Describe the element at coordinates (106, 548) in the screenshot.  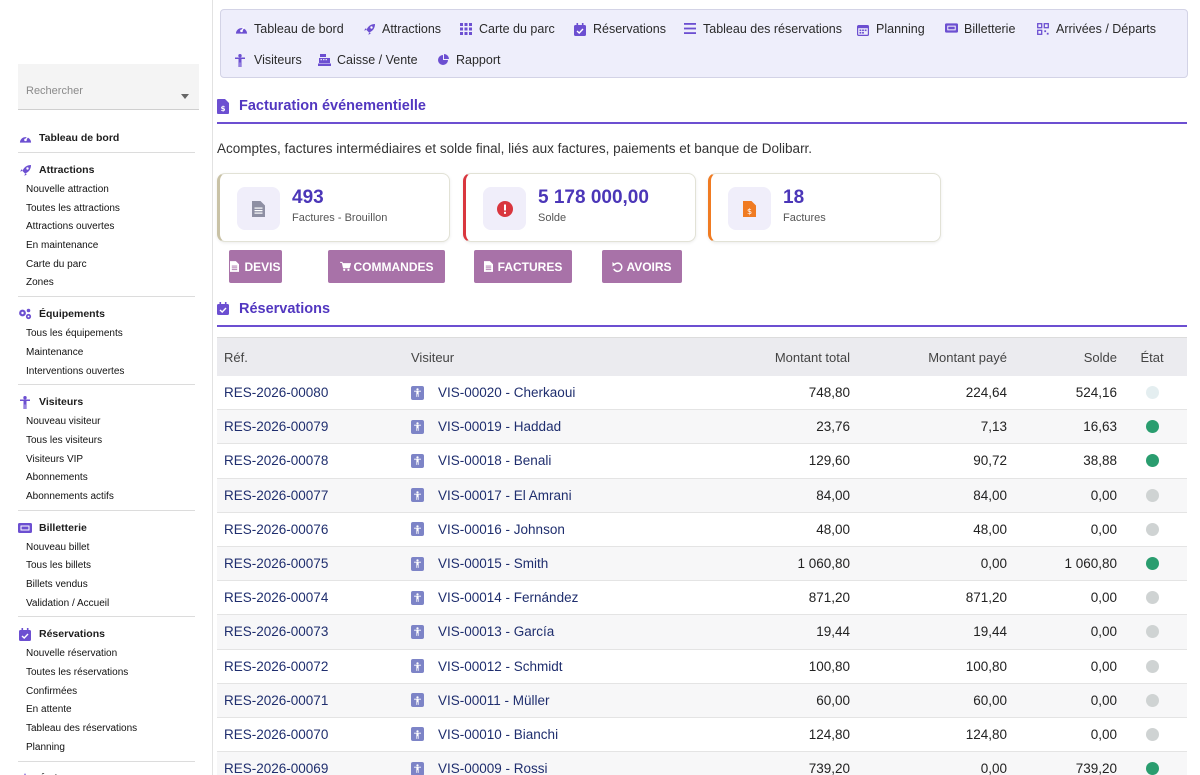
I see `sidebar-link: Nouveau billet` at that location.